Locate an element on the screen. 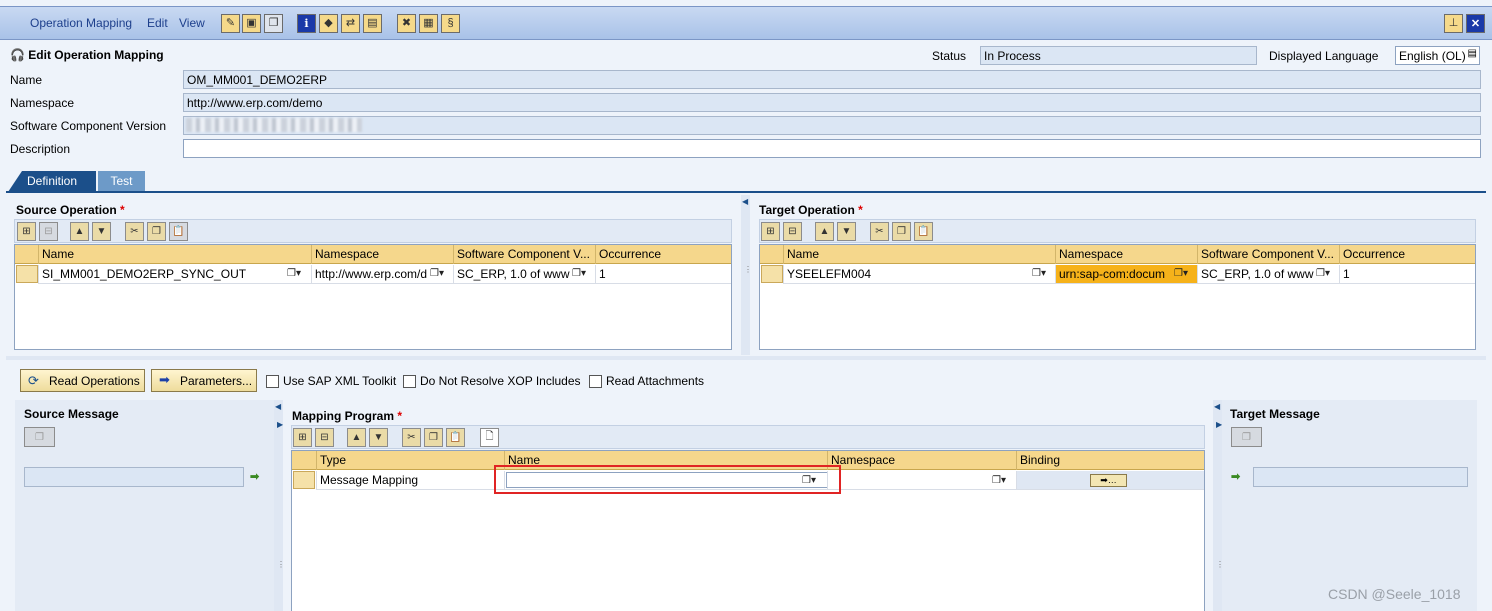 The width and height of the screenshot is (1492, 611). copy-object-icon: ❐ is located at coordinates (273, 23).